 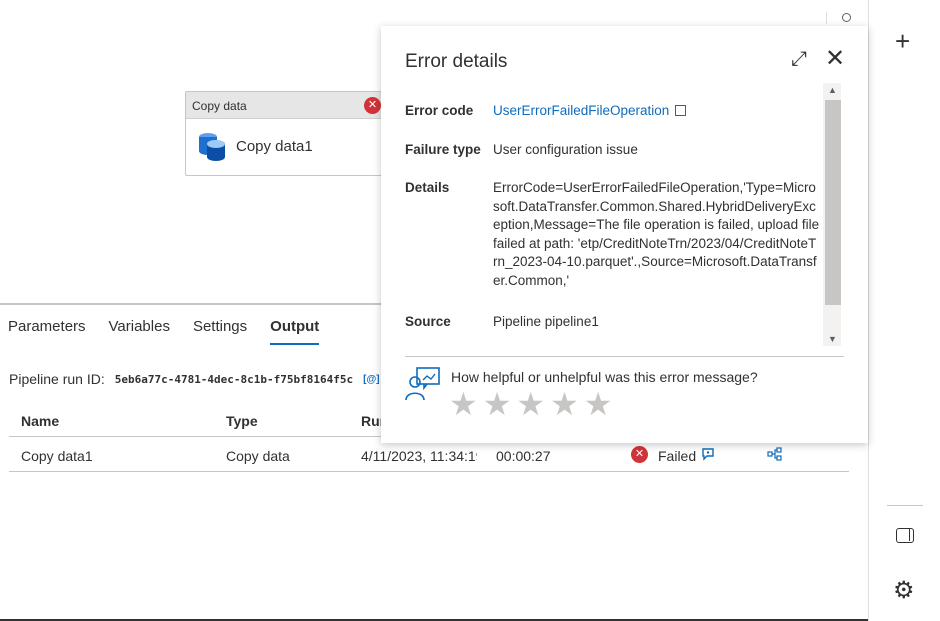 I want to click on scrollbar: ▲ ▼, so click(x=832, y=214).